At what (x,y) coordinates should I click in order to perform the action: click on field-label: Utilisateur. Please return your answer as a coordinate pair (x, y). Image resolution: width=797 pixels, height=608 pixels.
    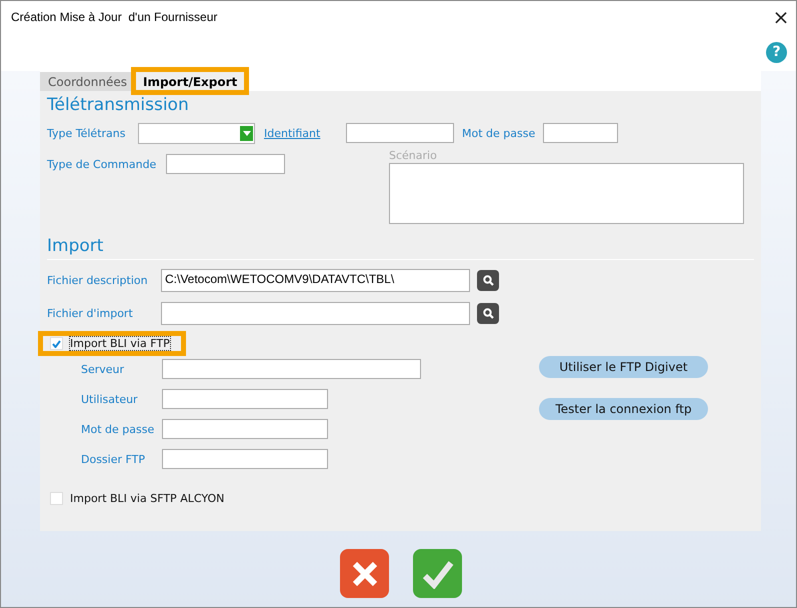
    Looking at the image, I should click on (110, 399).